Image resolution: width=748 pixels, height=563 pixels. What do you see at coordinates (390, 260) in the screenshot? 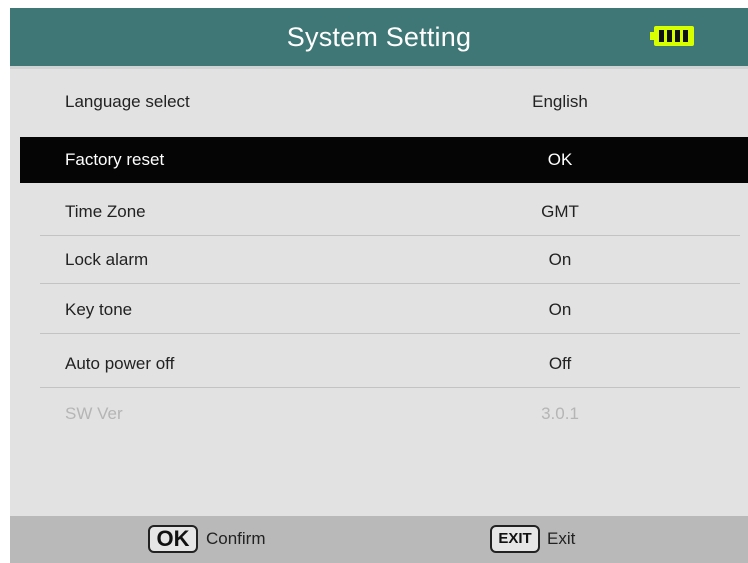
I see `setting-row-lock-alarm: Lock alarm On` at bounding box center [390, 260].